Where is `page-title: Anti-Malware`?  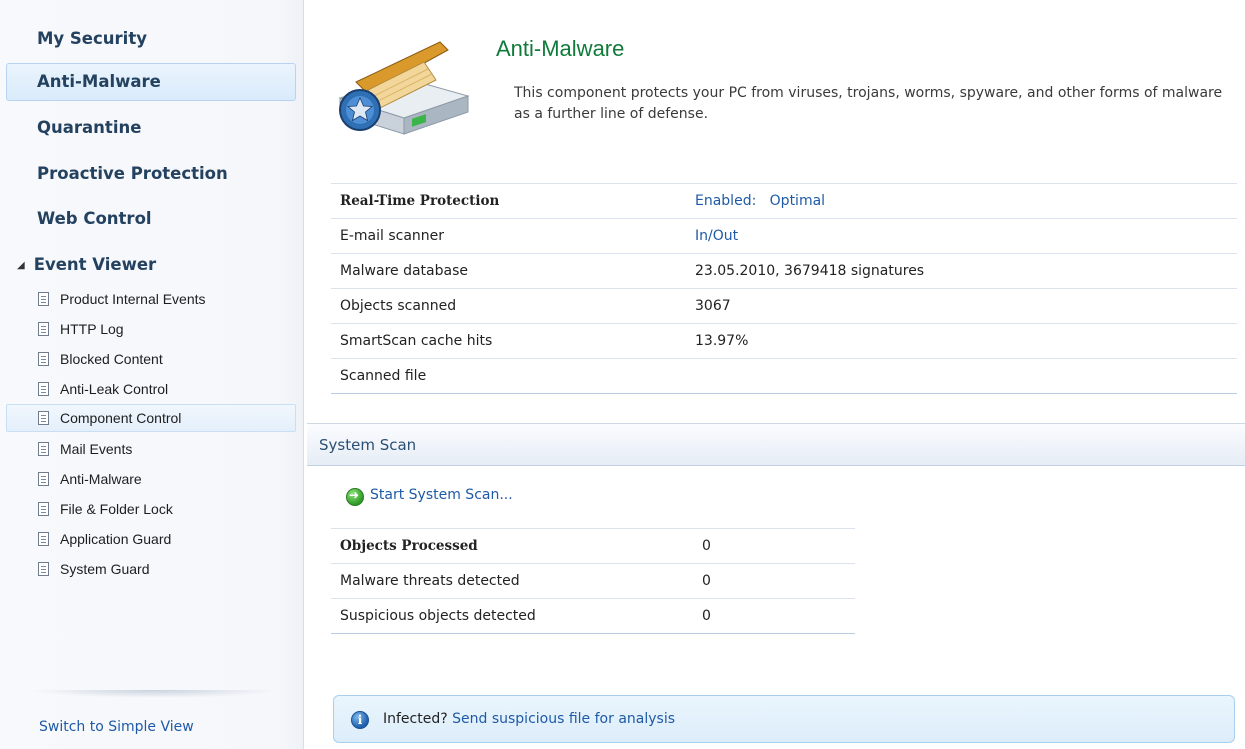 page-title: Anti-Malware is located at coordinates (560, 48).